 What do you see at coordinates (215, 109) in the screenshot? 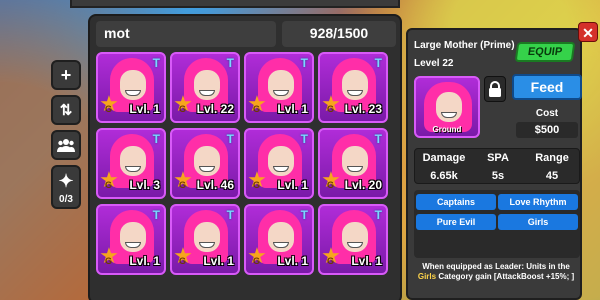
I see `unit-level-label: Lvl. 22` at bounding box center [215, 109].